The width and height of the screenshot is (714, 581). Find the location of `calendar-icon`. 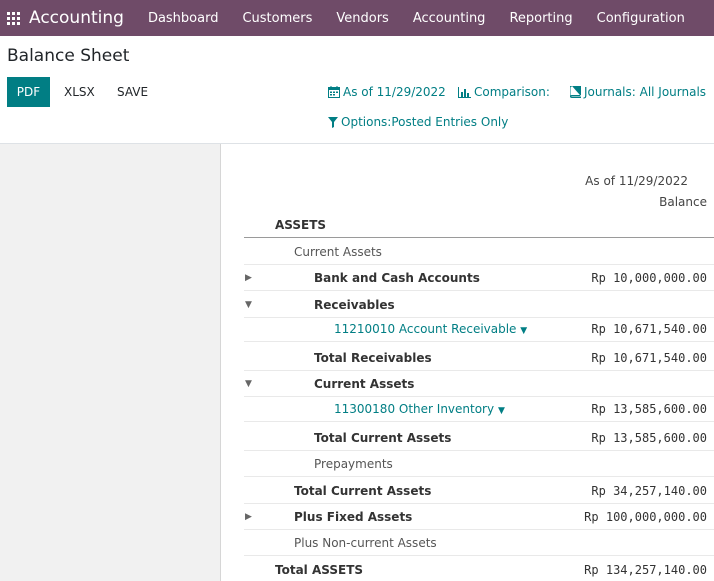

calendar-icon is located at coordinates (334, 92).